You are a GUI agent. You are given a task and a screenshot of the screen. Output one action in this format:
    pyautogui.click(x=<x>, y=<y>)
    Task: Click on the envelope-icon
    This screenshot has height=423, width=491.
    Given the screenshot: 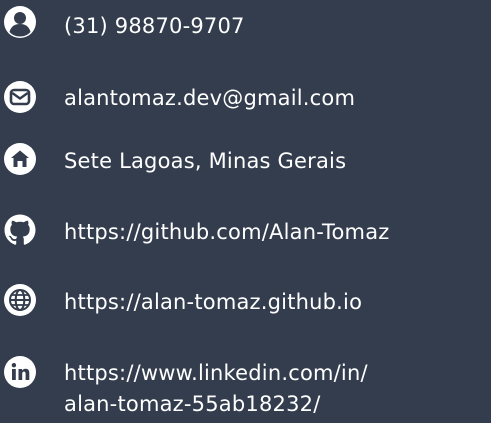 What is the action you would take?
    pyautogui.click(x=20, y=97)
    